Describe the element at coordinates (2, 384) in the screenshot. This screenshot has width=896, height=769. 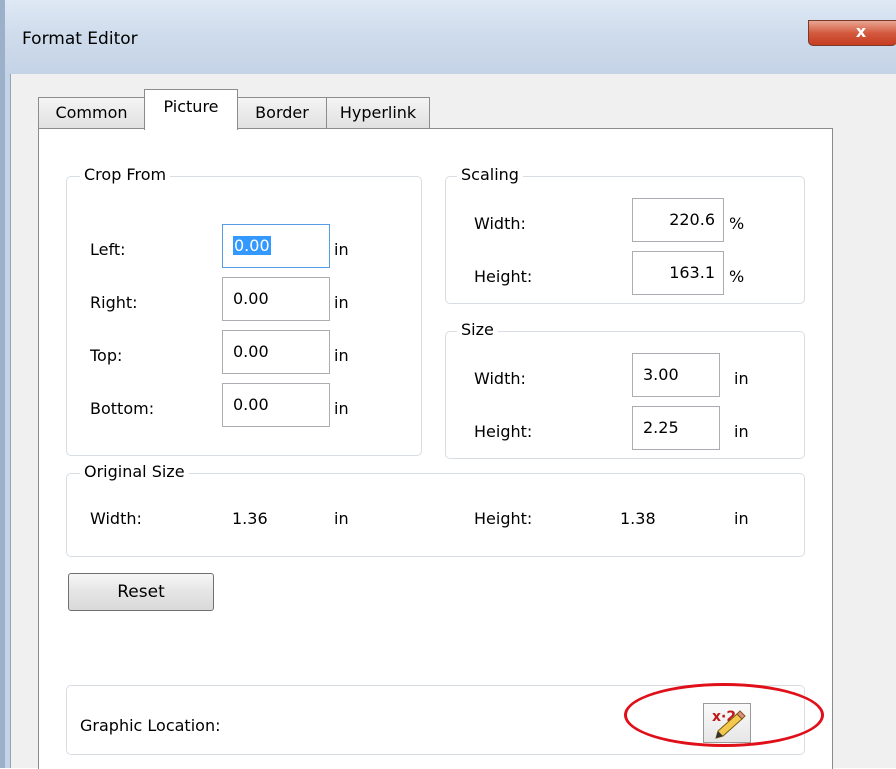
I see `window-left-edge` at that location.